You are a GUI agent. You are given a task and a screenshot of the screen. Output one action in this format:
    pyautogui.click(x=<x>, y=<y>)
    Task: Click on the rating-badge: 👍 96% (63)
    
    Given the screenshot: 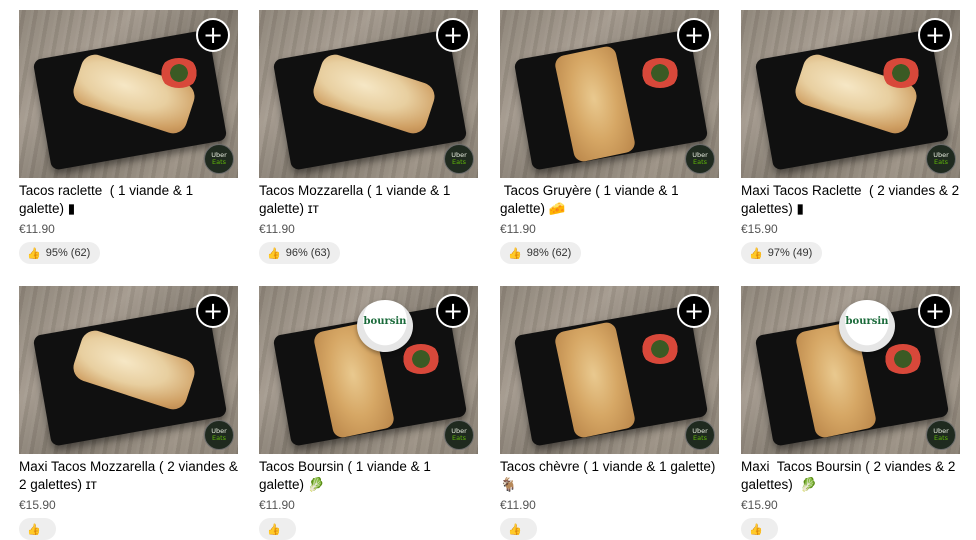 What is the action you would take?
    pyautogui.click(x=300, y=253)
    